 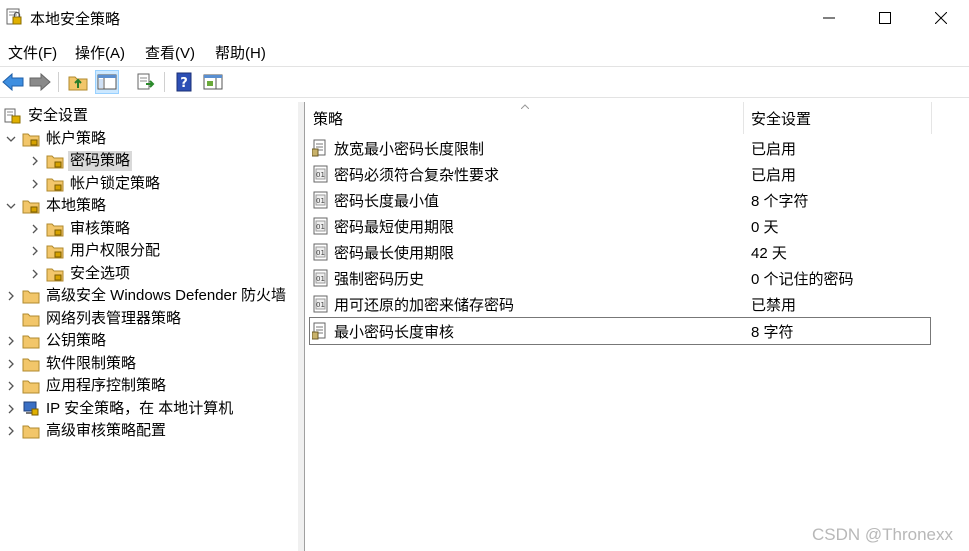 I want to click on tree-label: 用户权限分配, so click(x=115, y=250).